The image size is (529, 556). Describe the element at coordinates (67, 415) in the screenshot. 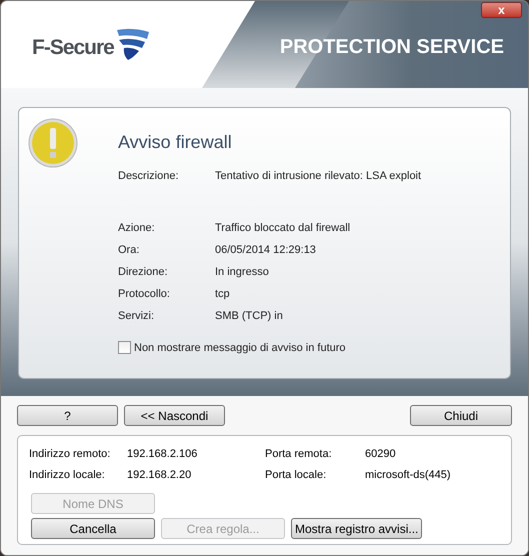

I see `dialog-button: ?` at that location.